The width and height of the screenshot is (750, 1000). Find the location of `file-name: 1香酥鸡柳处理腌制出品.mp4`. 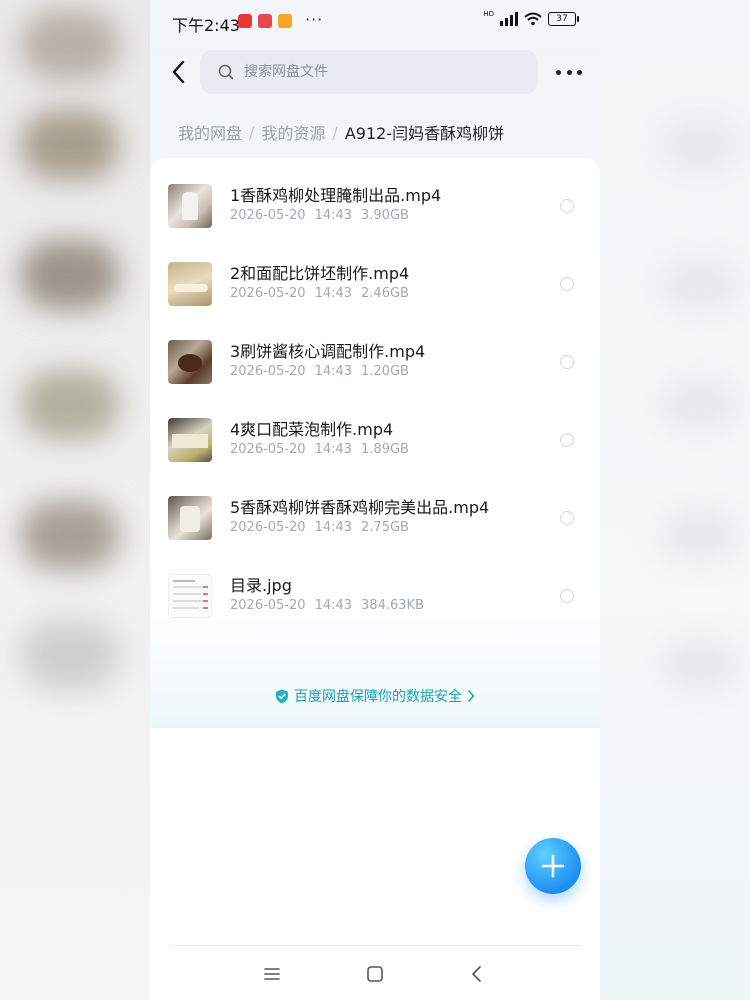

file-name: 1香酥鸡柳处理腌制出品.mp4 is located at coordinates (336, 195).